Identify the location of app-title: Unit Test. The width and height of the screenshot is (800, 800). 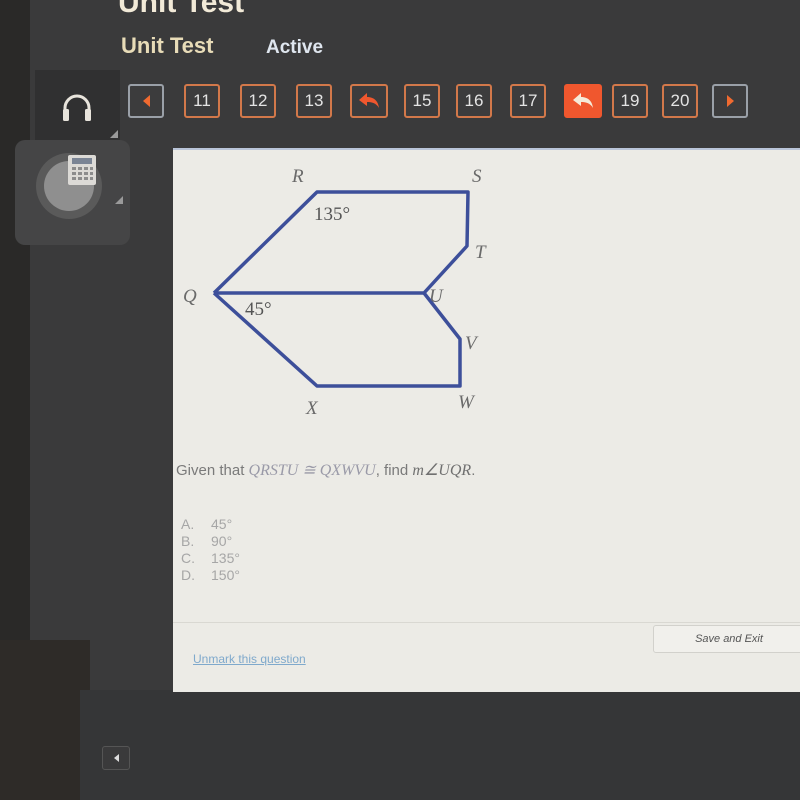
(181, 9).